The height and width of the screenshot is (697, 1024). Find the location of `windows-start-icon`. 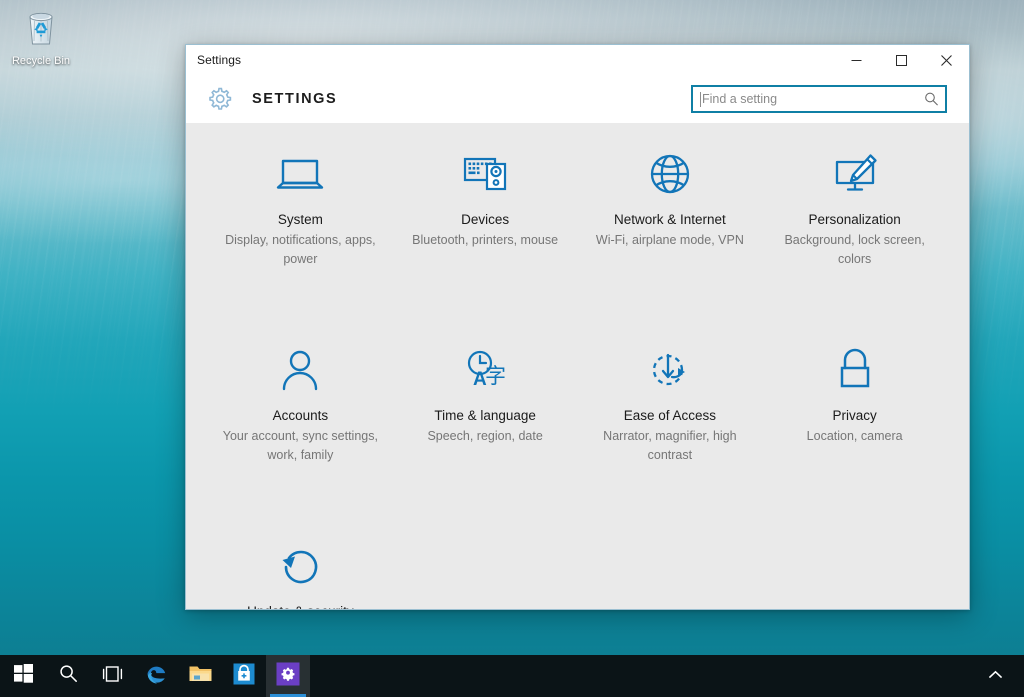

windows-start-icon is located at coordinates (23, 676).